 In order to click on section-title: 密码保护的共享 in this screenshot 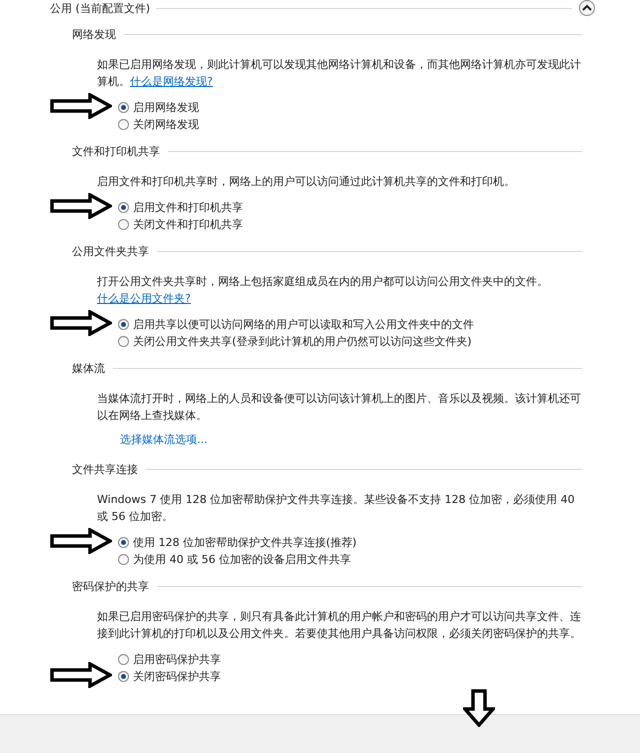, I will do `click(110, 586)`.